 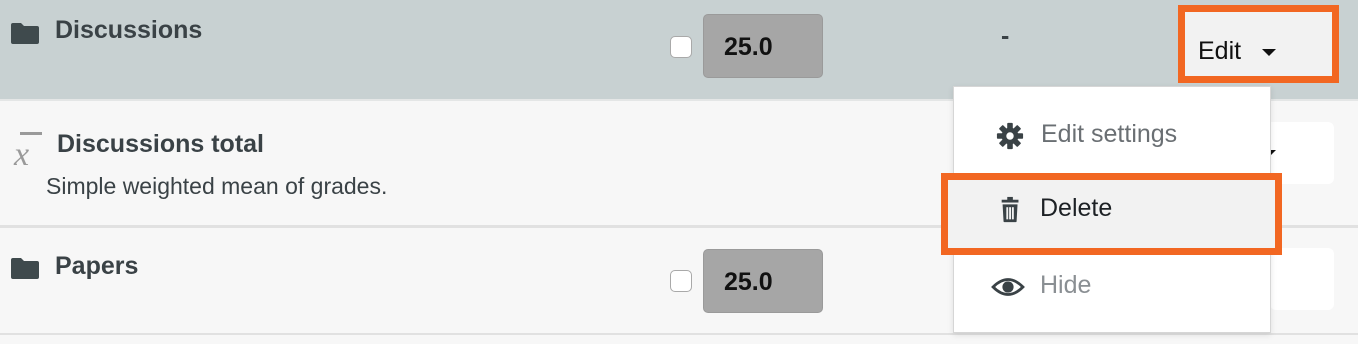 I want to click on aggregation-description: Simple weighted mean of grades., so click(x=217, y=186).